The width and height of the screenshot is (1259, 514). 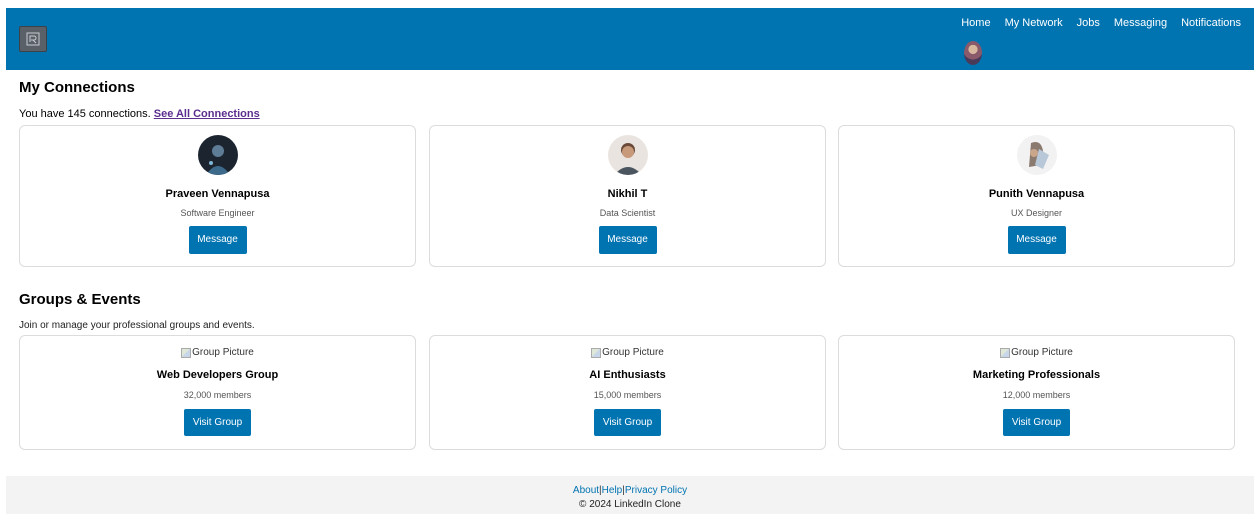 What do you see at coordinates (973, 53) in the screenshot?
I see `profile-avatar` at bounding box center [973, 53].